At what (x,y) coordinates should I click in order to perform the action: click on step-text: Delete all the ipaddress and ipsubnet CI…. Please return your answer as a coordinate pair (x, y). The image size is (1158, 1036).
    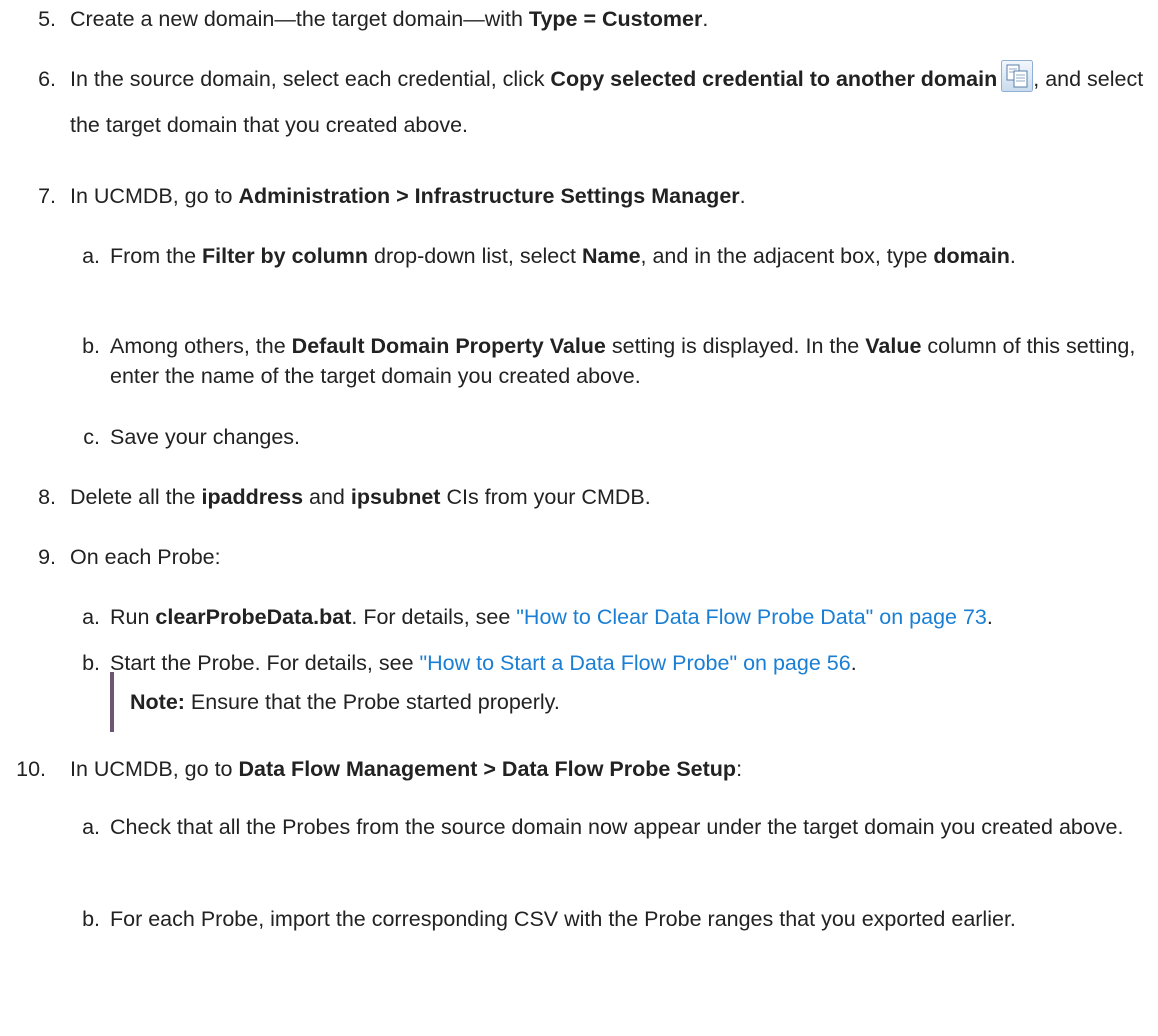
    Looking at the image, I should click on (360, 497).